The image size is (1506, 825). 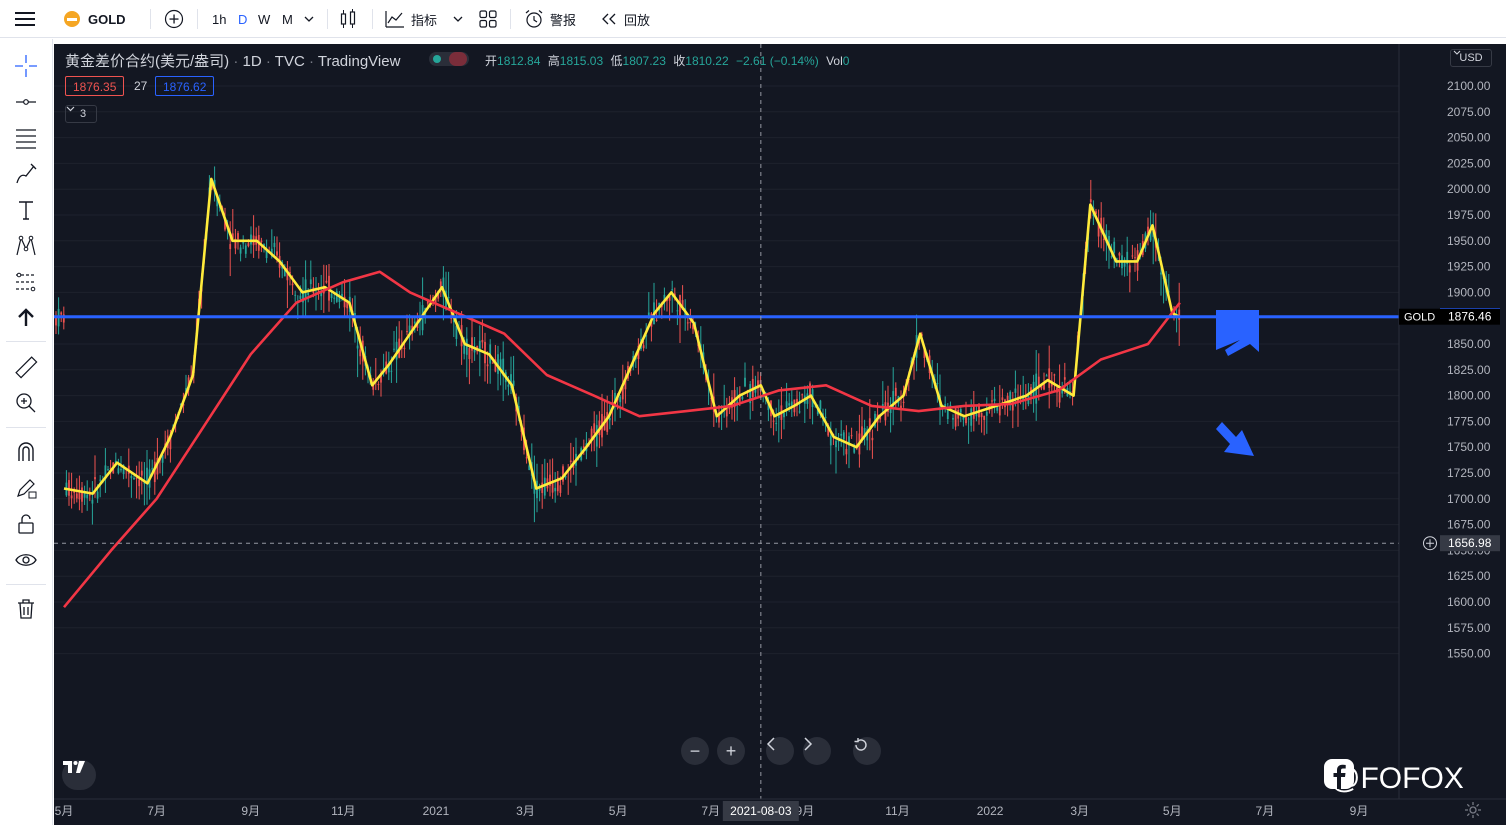 I want to click on hide-drawings-tool, so click(x=26, y=560).